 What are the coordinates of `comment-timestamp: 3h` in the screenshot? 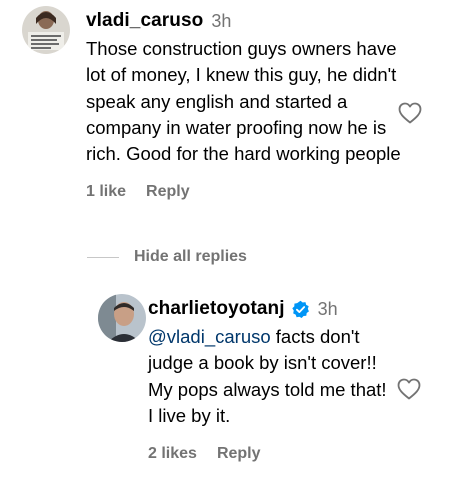 It's located at (221, 20).